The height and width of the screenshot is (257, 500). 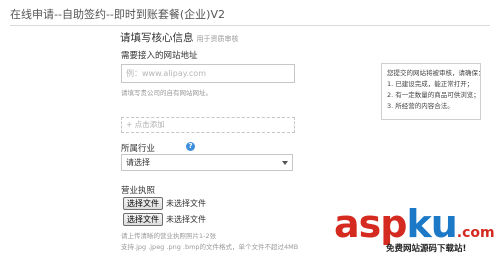 What do you see at coordinates (370, 224) in the screenshot?
I see `watermark-logo-asp: asp` at bounding box center [370, 224].